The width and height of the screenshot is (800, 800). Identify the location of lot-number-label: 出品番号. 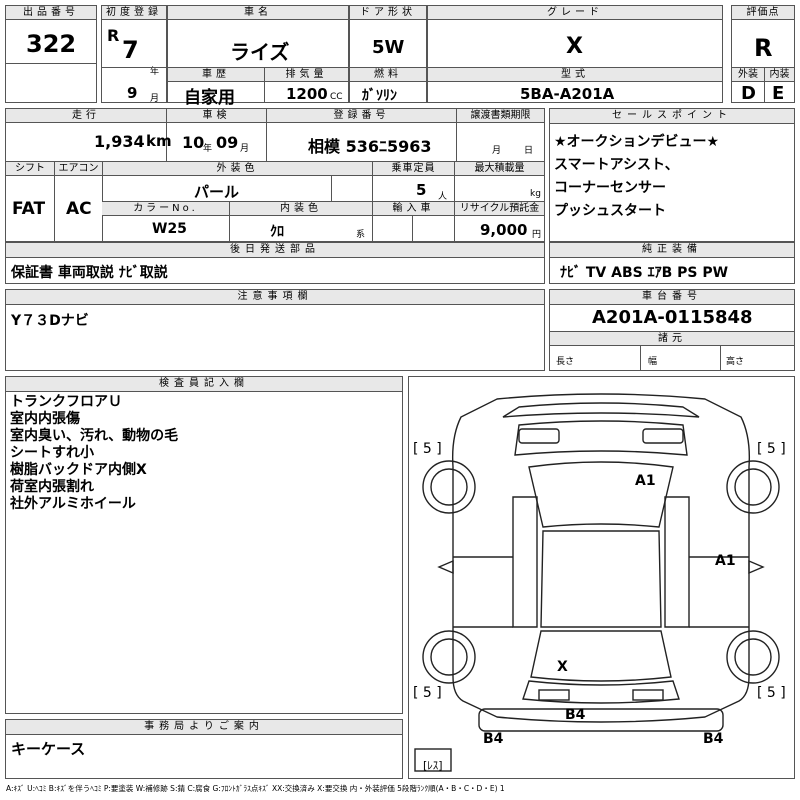
(51, 13).